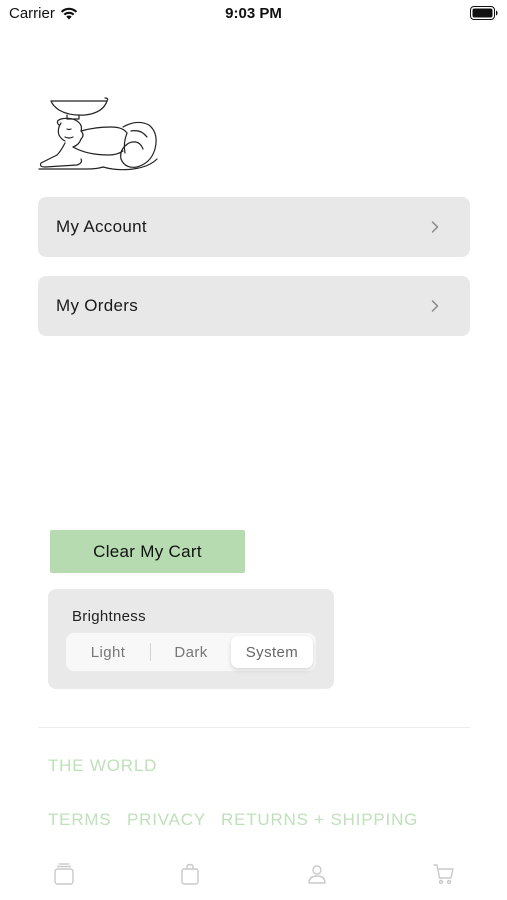 The image size is (507, 900). Describe the element at coordinates (102, 766) in the screenshot. I see `the-world-link: THE WORLD` at that location.